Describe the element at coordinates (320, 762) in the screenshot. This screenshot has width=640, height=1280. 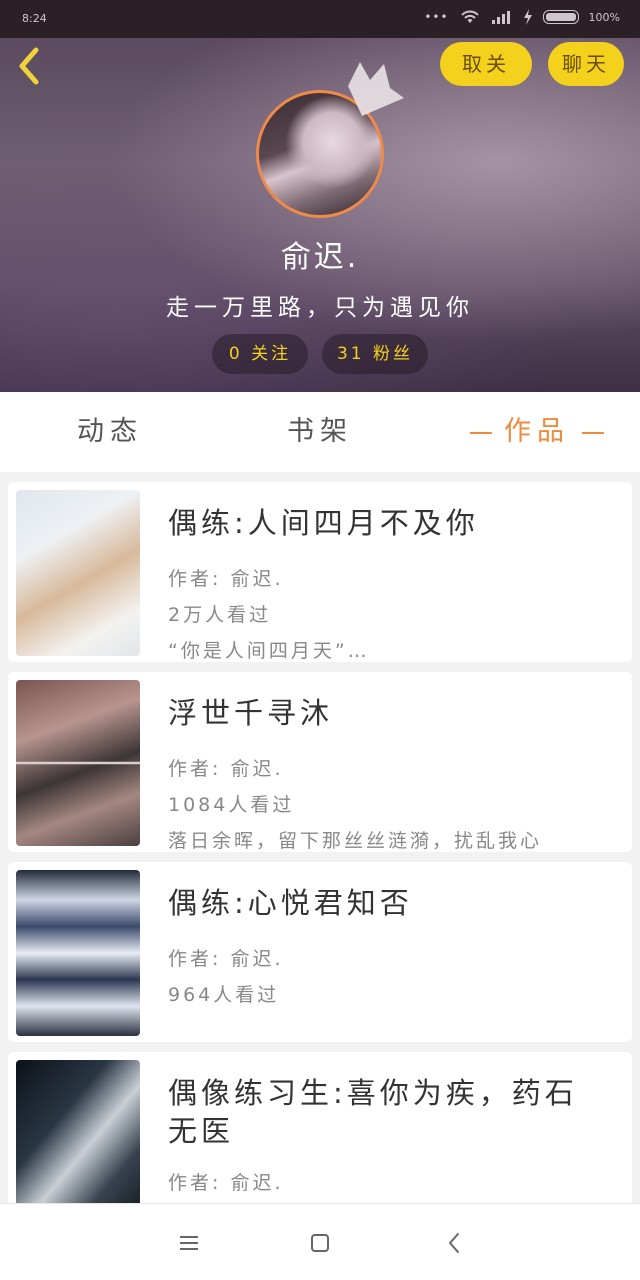
I see `list-item: 浮世千寻沐 作者: 俞迟. 1084人看过 落日余晖，留下那丝丝涟漪，扰乱我心` at that location.